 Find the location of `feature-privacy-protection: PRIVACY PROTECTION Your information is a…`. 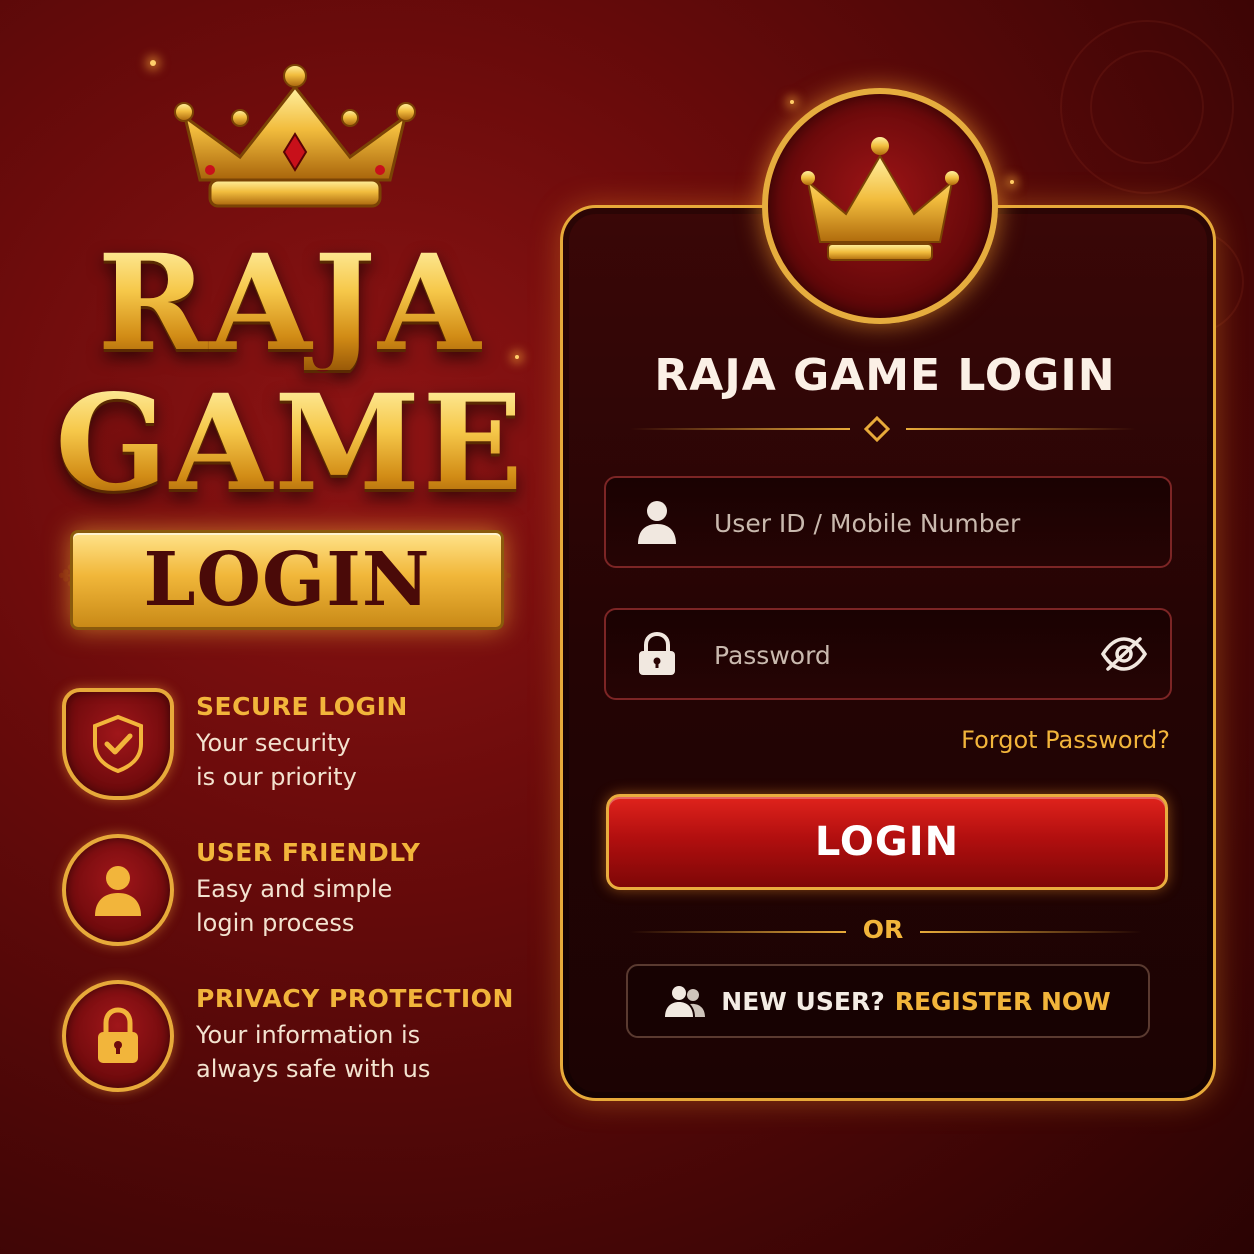

feature-privacy-protection: PRIVACY PROTECTION Your information is a… is located at coordinates (297, 1040).